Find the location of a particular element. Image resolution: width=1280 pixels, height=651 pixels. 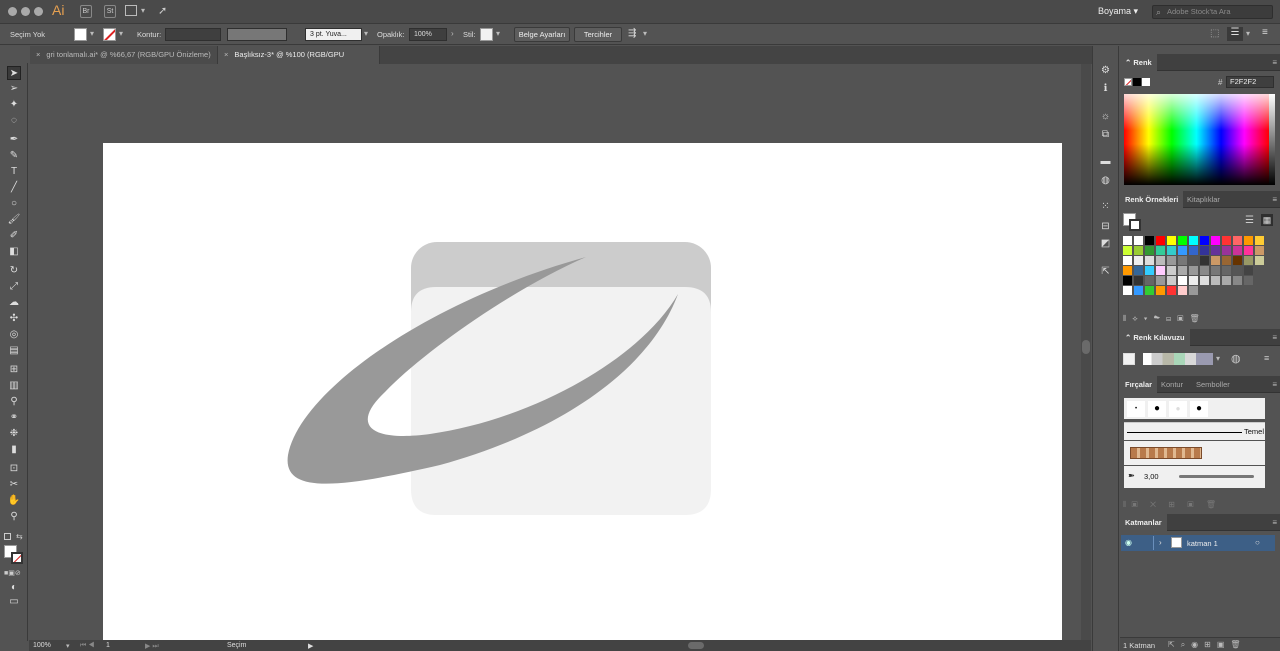

target-icon: ○ is located at coordinates (1257, 542).